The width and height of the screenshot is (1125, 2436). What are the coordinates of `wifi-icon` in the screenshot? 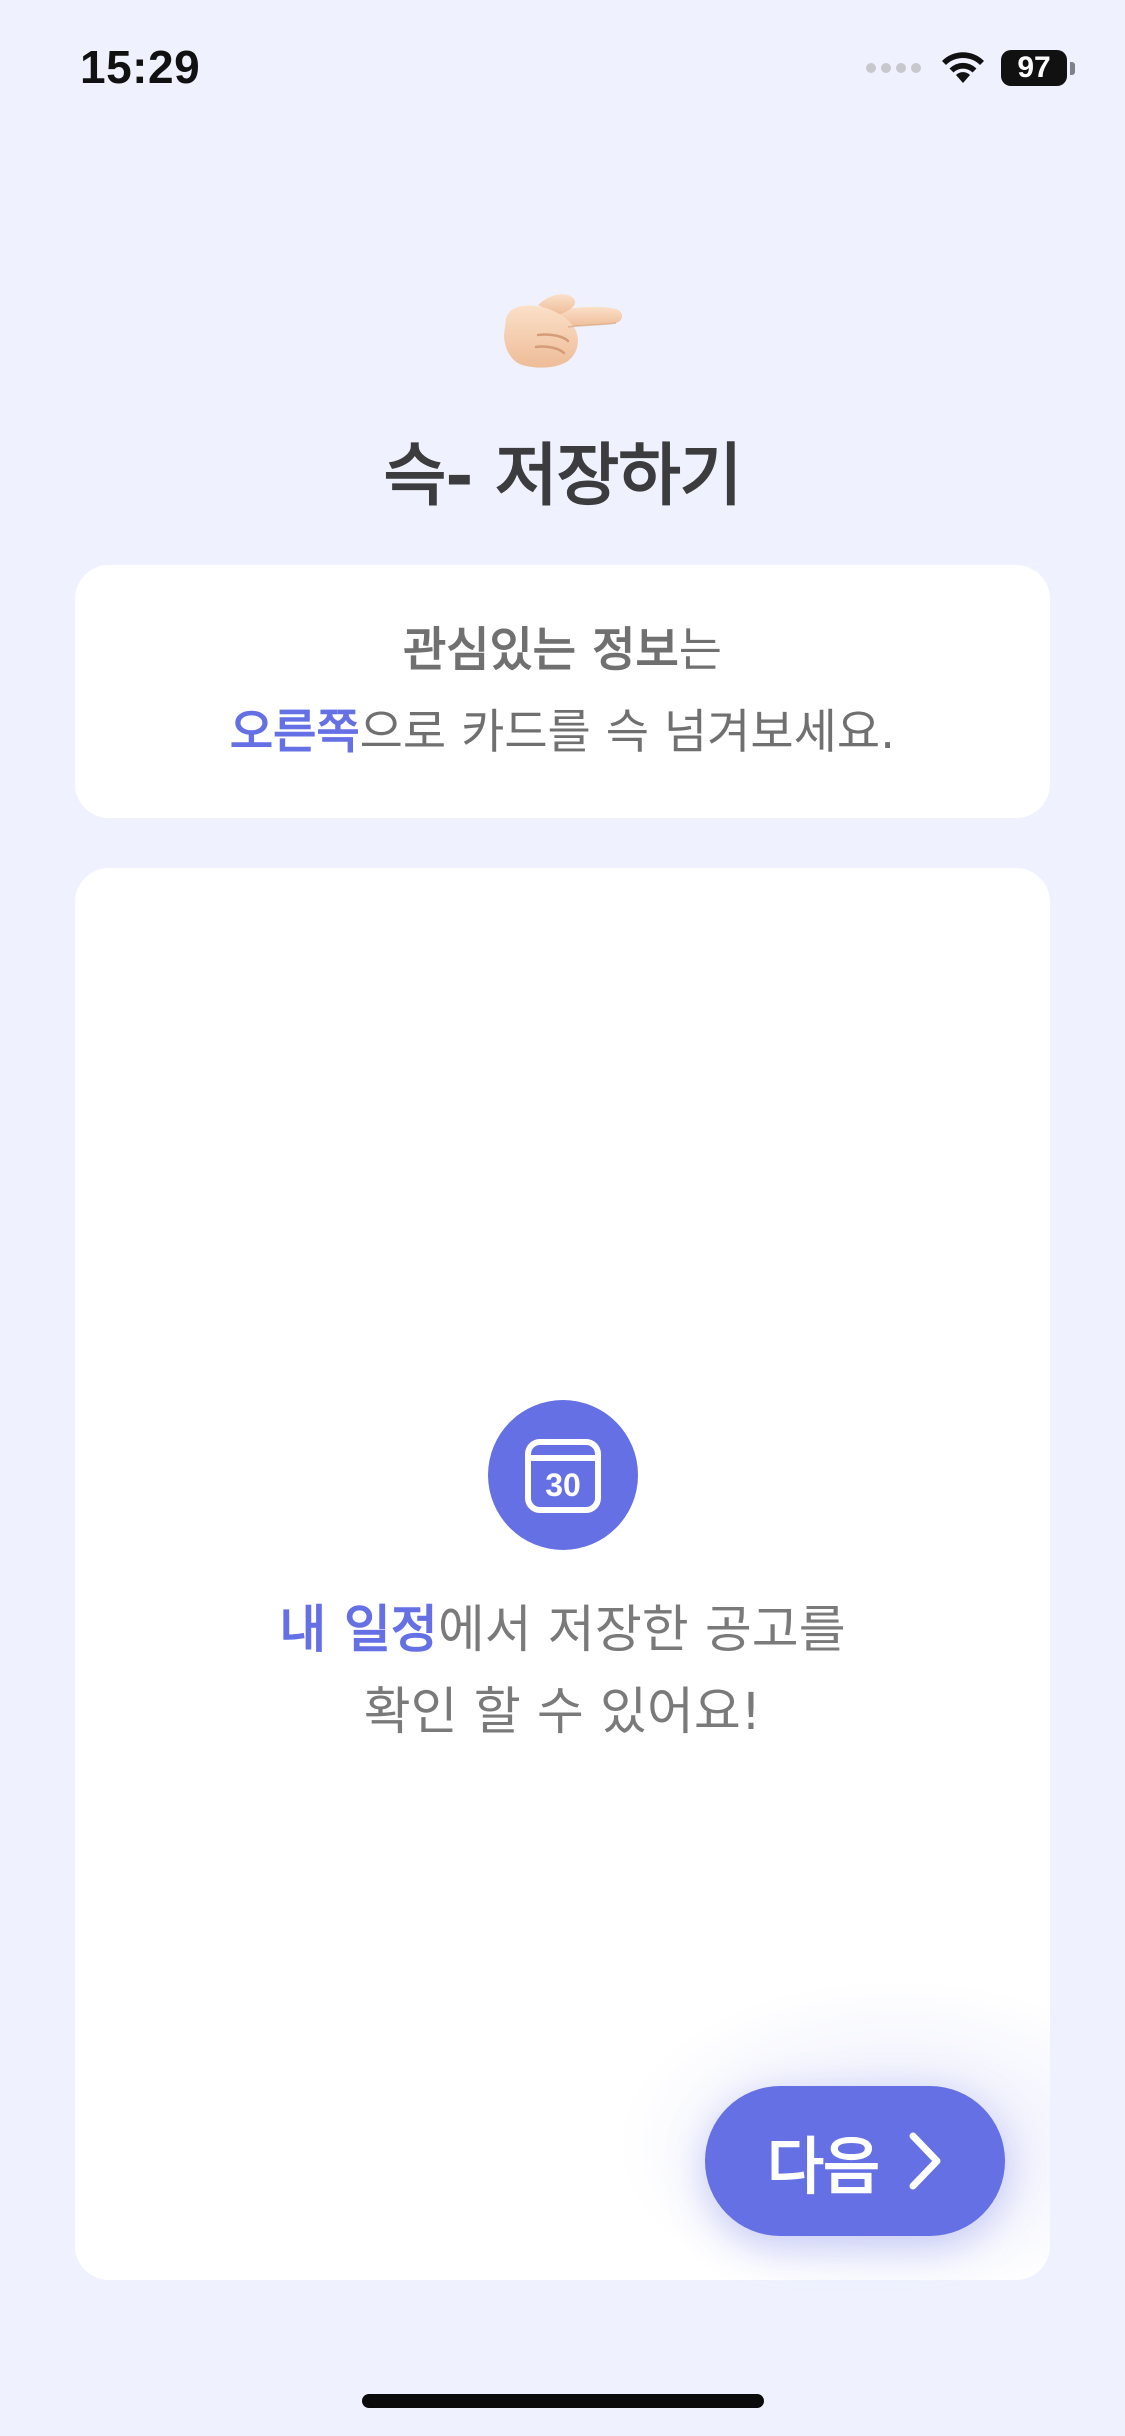 It's located at (963, 67).